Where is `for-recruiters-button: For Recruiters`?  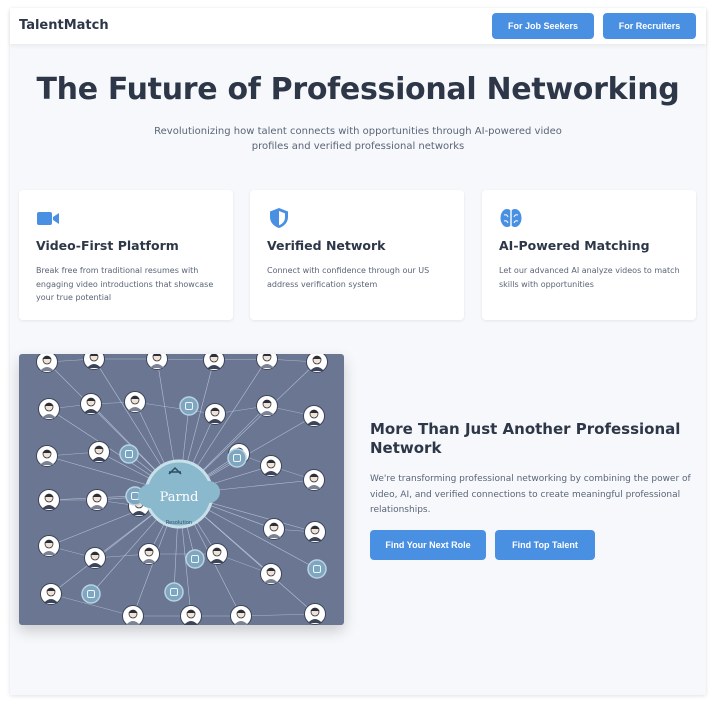 for-recruiters-button: For Recruiters is located at coordinates (649, 26).